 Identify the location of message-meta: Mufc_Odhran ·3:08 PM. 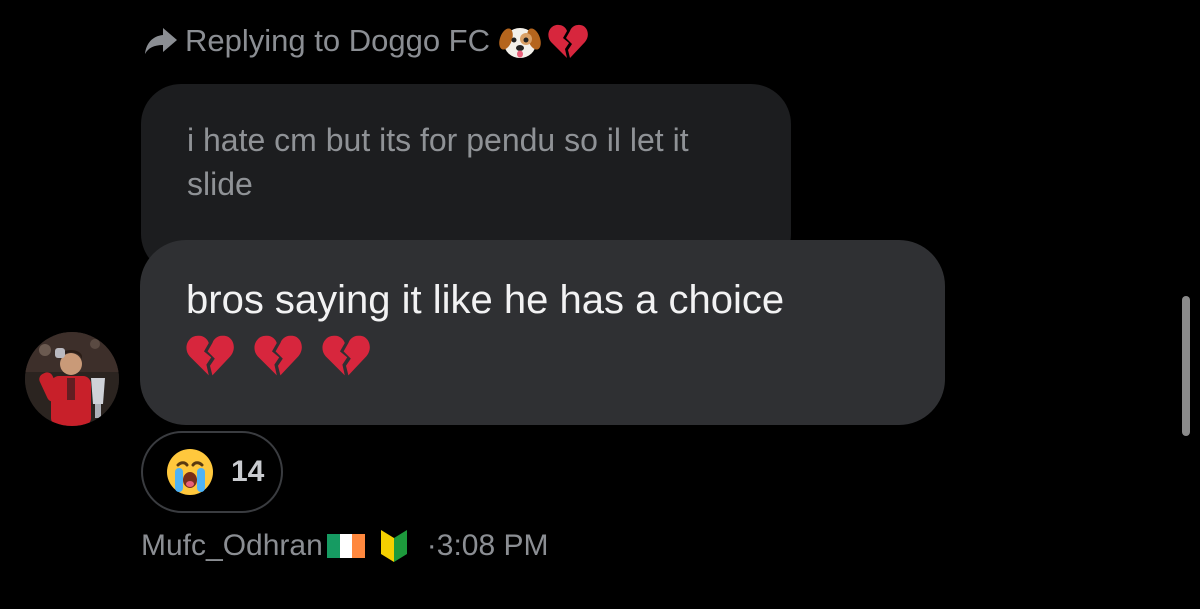
(344, 546).